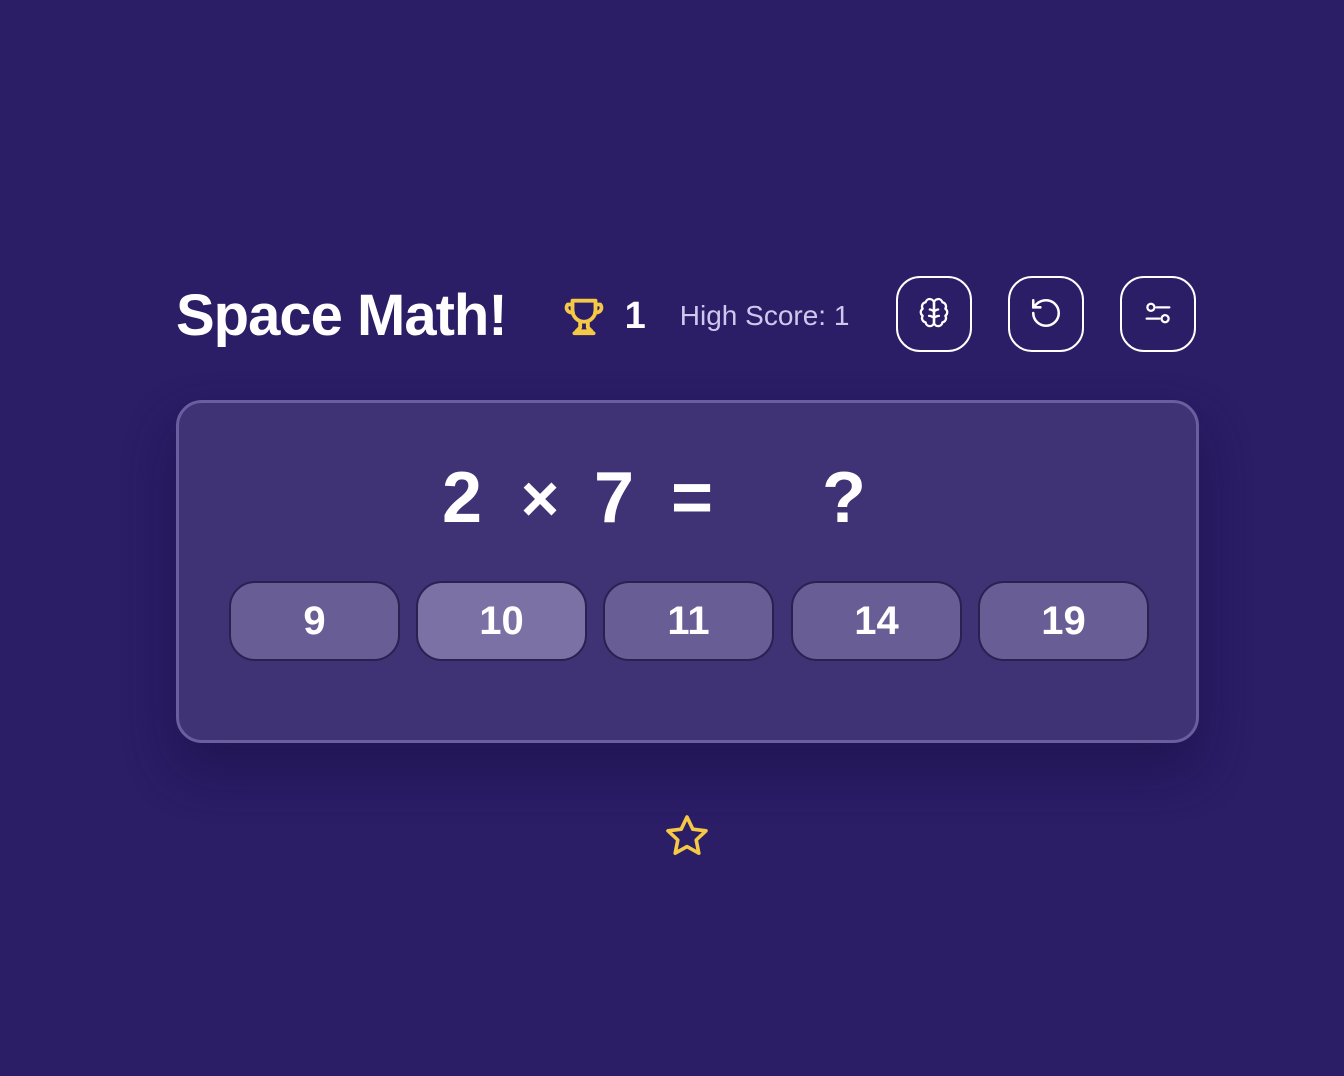 The width and height of the screenshot is (1344, 1076). What do you see at coordinates (462, 498) in the screenshot?
I see `operand-a: 2` at bounding box center [462, 498].